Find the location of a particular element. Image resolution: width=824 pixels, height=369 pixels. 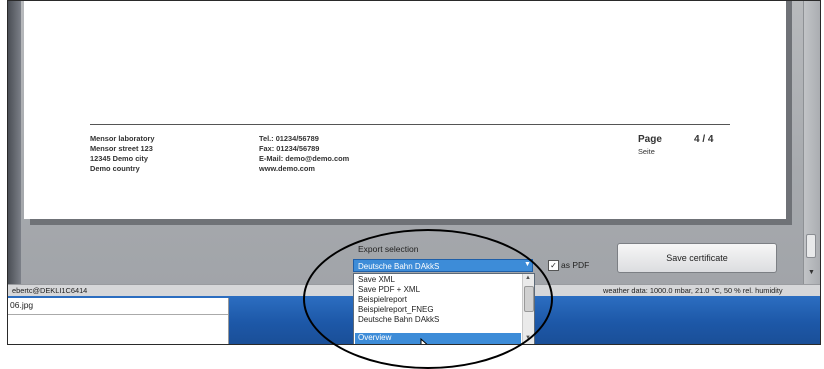

options-scrollbar-thumb is located at coordinates (529, 299).